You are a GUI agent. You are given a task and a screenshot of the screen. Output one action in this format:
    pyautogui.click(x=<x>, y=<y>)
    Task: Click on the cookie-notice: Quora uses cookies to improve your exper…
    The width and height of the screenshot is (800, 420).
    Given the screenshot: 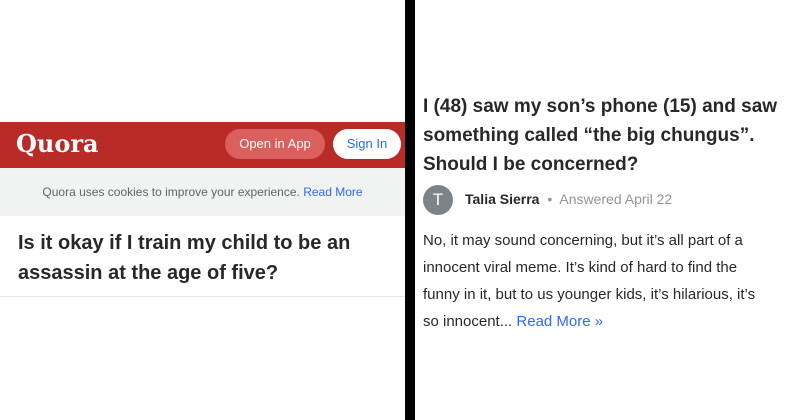 What is the action you would take?
    pyautogui.click(x=202, y=192)
    